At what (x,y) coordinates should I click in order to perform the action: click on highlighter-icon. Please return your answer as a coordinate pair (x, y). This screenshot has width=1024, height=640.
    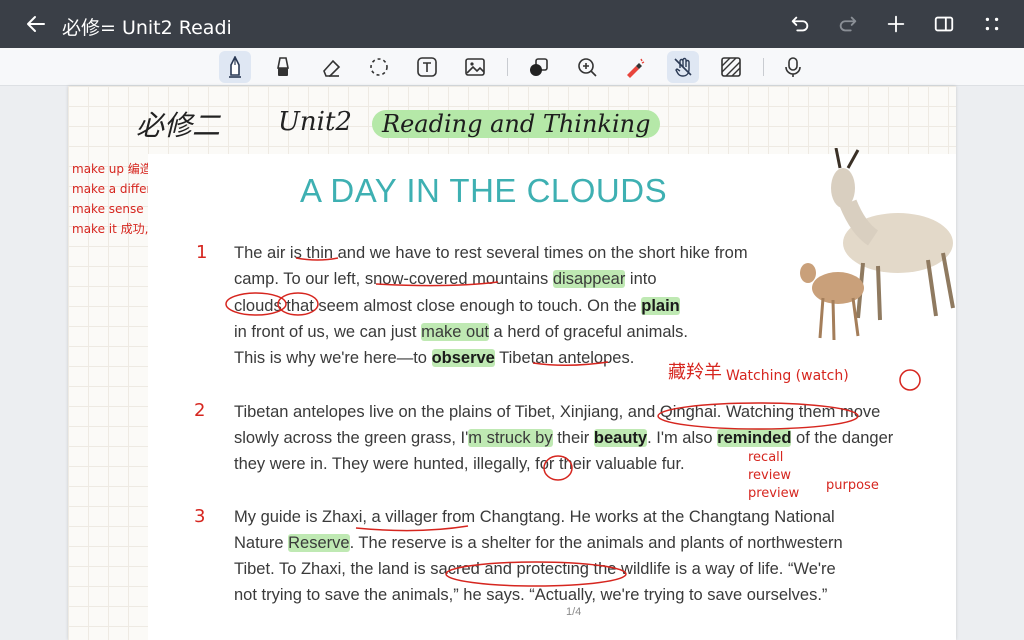
    Looking at the image, I should click on (283, 66).